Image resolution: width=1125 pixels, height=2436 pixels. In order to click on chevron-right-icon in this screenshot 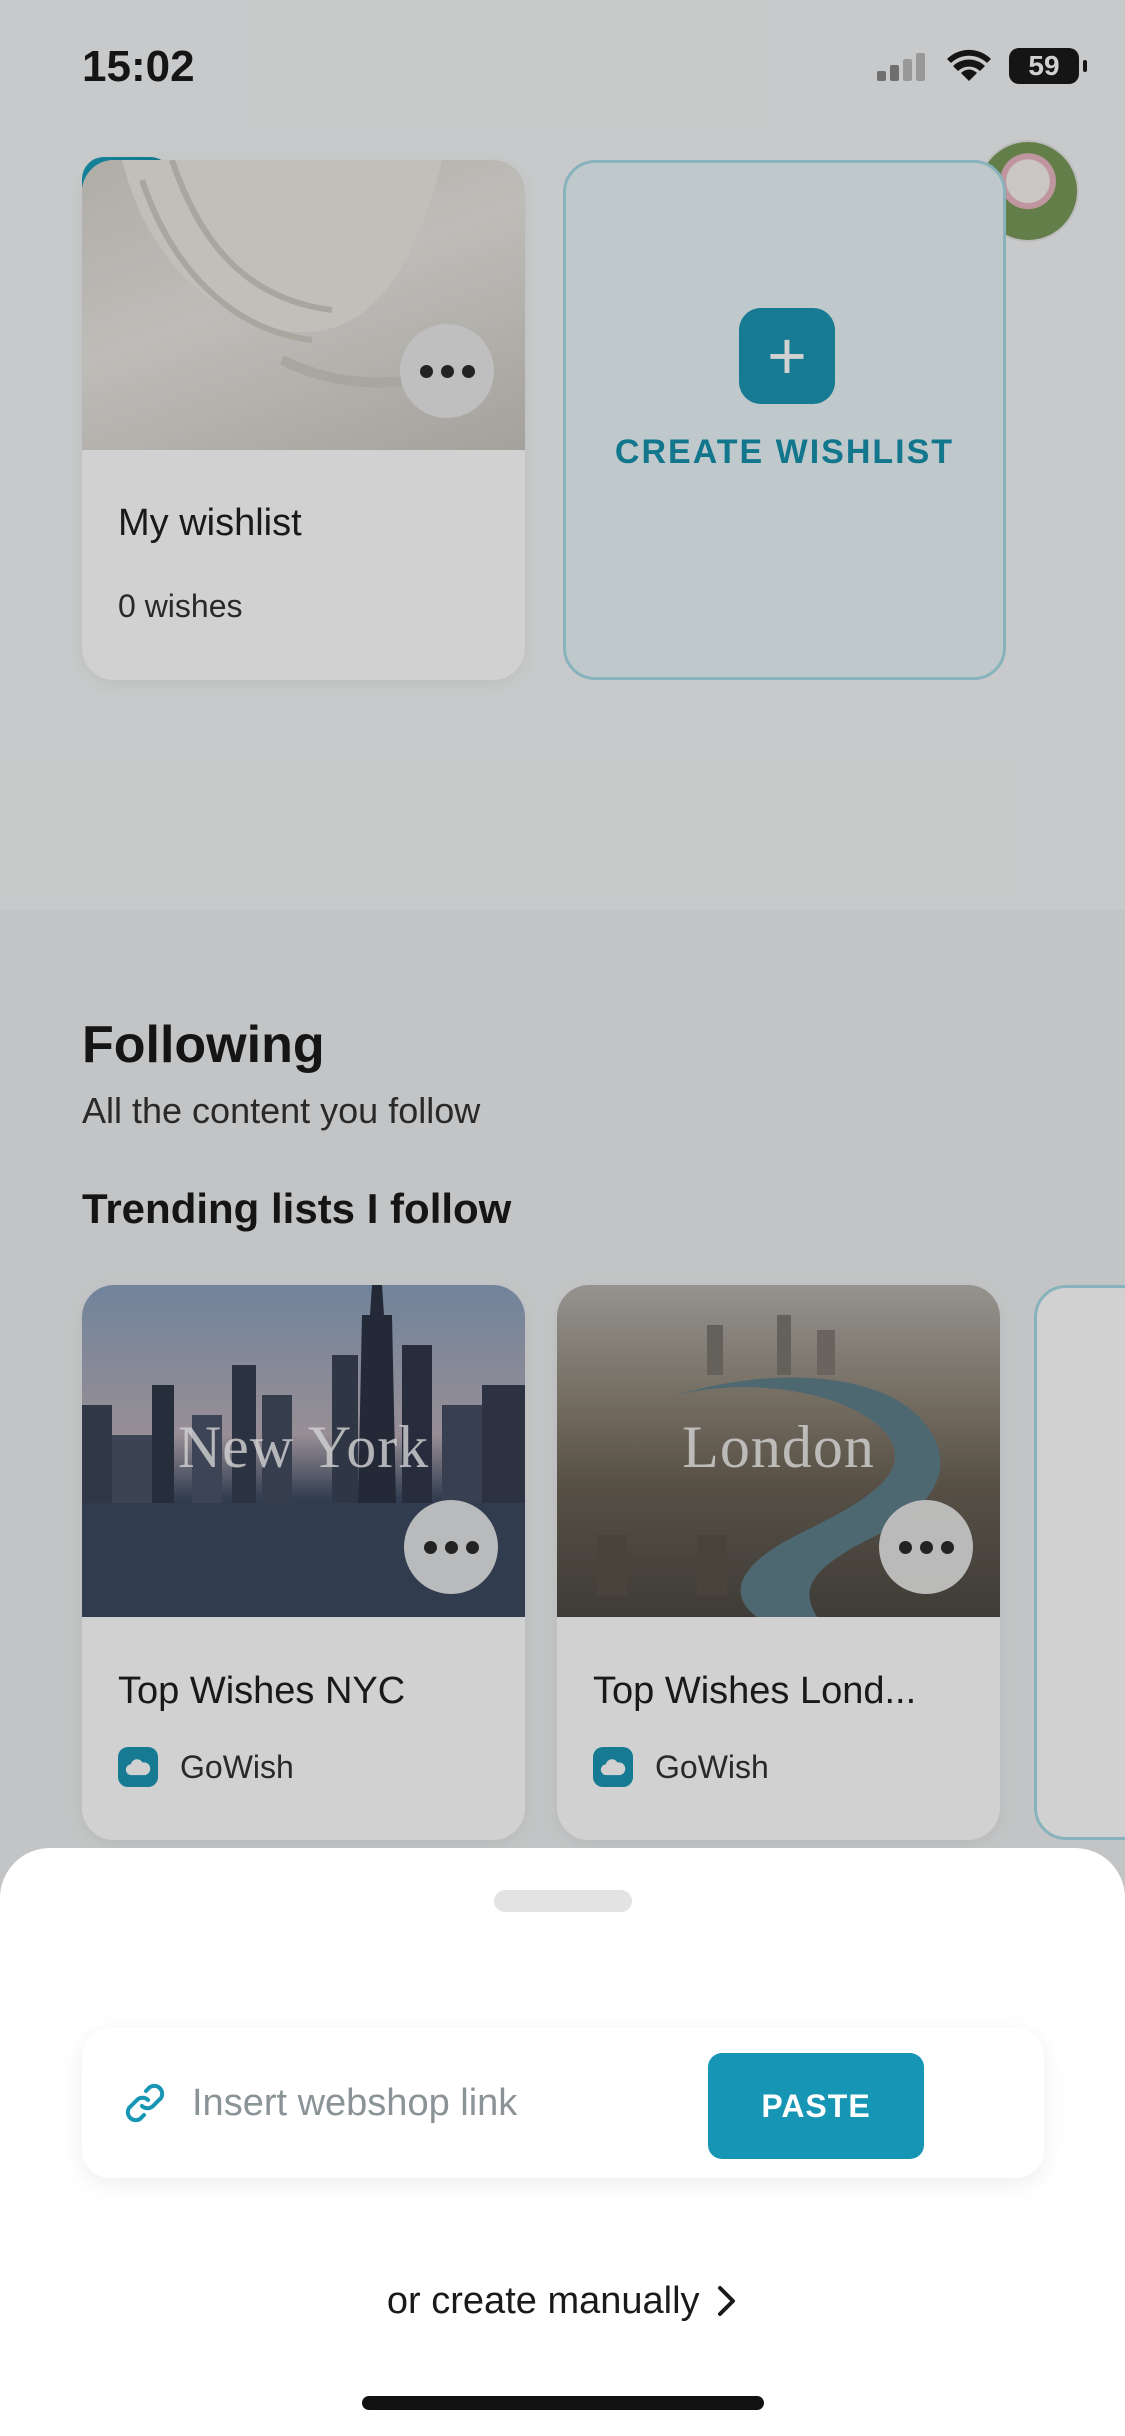, I will do `click(727, 2301)`.